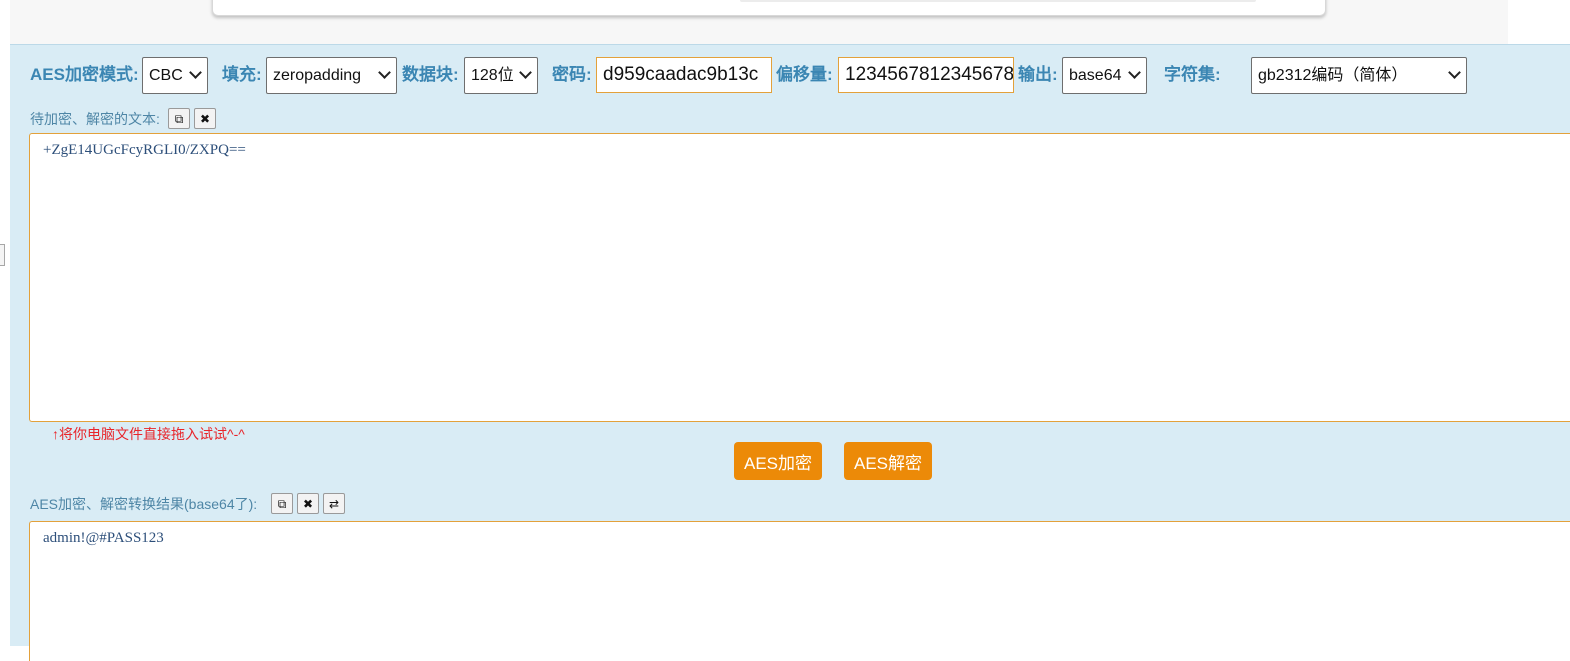 The image size is (1570, 661). What do you see at coordinates (2, 255) in the screenshot?
I see `side-collapse-handle` at bounding box center [2, 255].